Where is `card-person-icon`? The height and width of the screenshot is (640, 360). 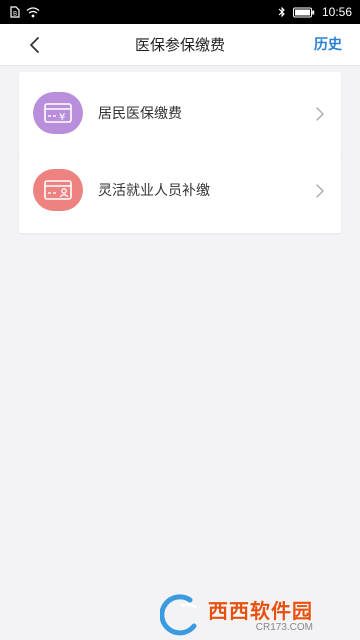 card-person-icon is located at coordinates (58, 190).